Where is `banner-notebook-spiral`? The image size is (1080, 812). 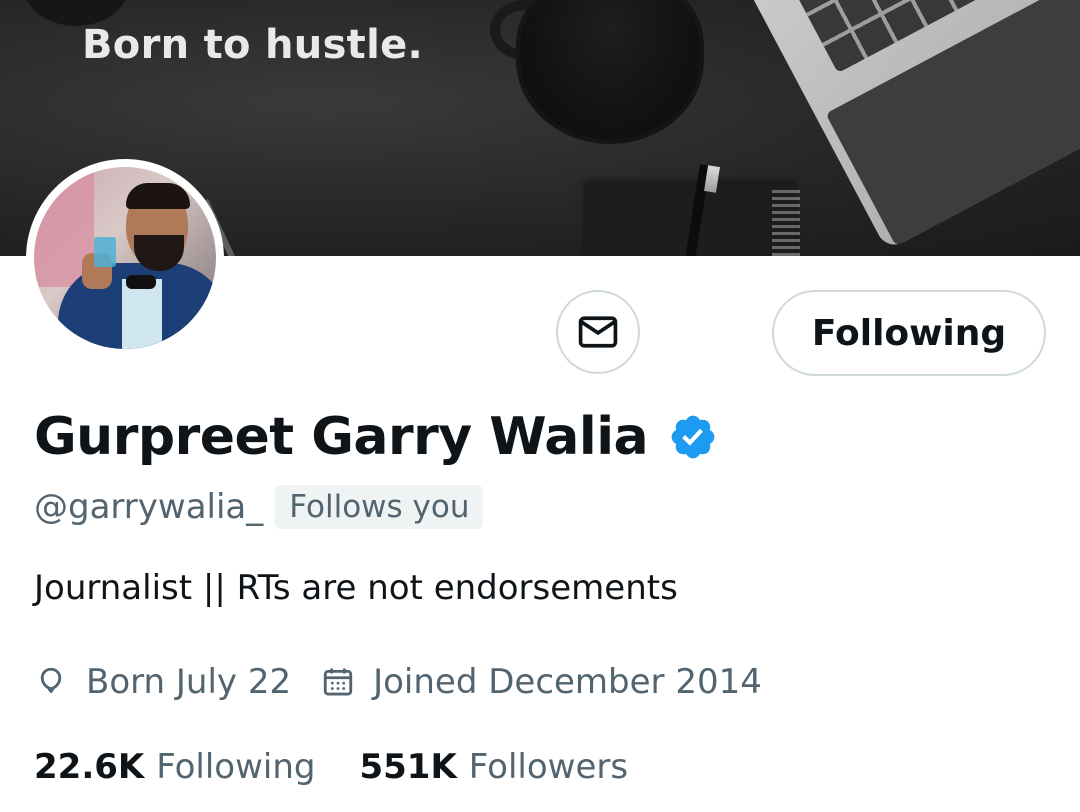 banner-notebook-spiral is located at coordinates (786, 223).